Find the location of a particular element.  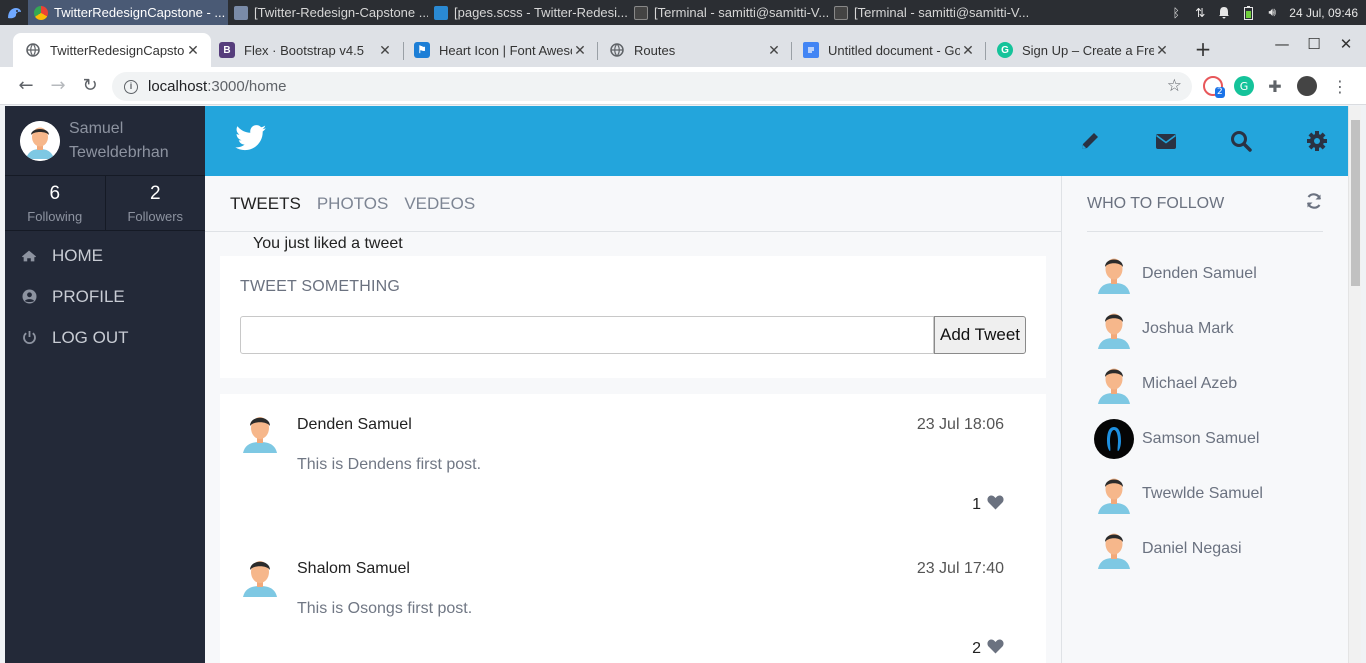

app-menu-icon is located at coordinates (14, 12).